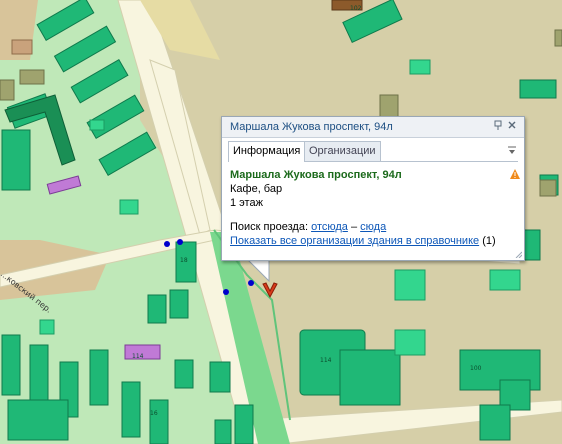 Image resolution: width=562 pixels, height=444 pixels. Describe the element at coordinates (256, 189) in the screenshot. I see `place-category: Кафе, бар` at that location.